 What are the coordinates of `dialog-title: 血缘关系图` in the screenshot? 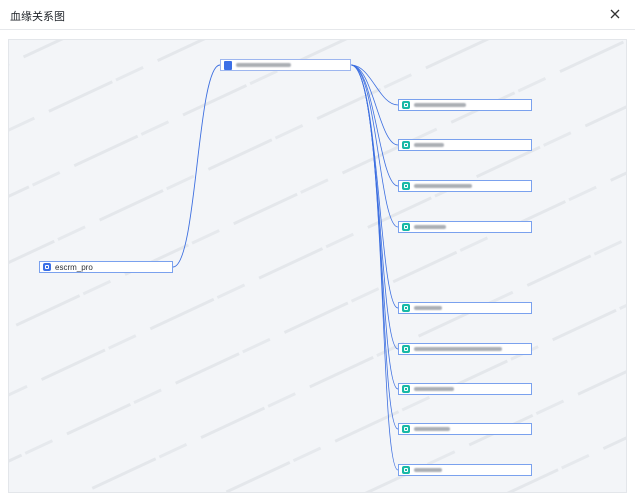 It's located at (37, 17).